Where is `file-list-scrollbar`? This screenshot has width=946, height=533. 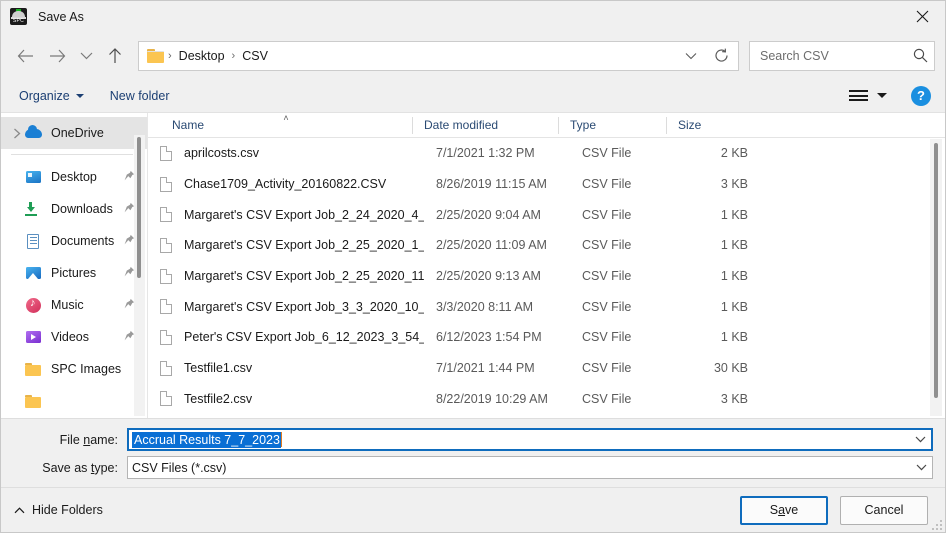 file-list-scrollbar is located at coordinates (936, 277).